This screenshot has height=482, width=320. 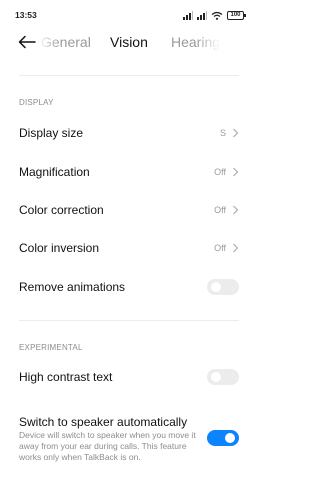 I want to click on tab-vision: Vision, so click(x=129, y=42).